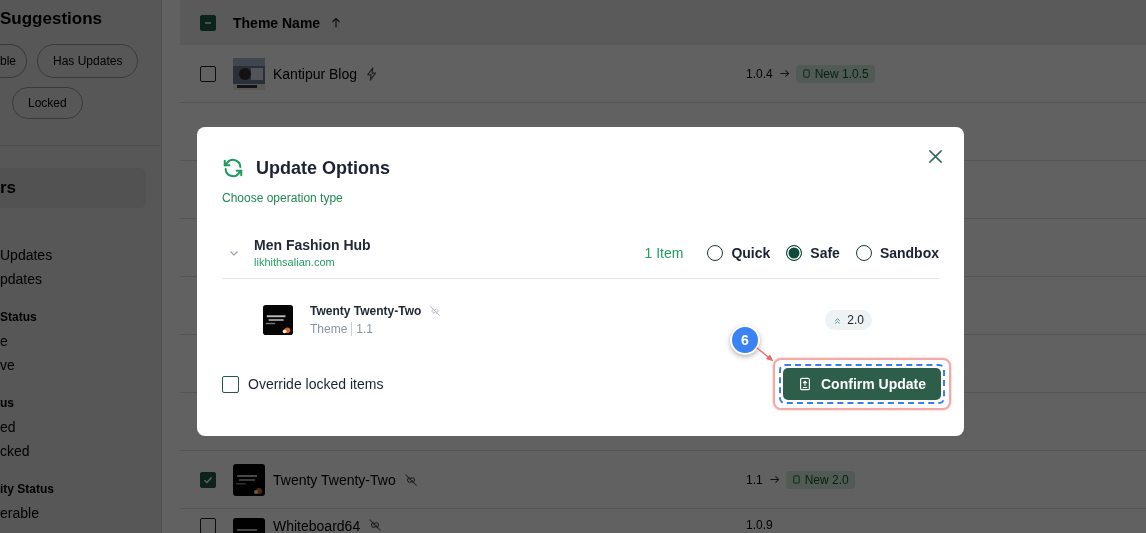 Image resolution: width=1146 pixels, height=533 pixels. I want to click on filter-option: ve, so click(7, 365).